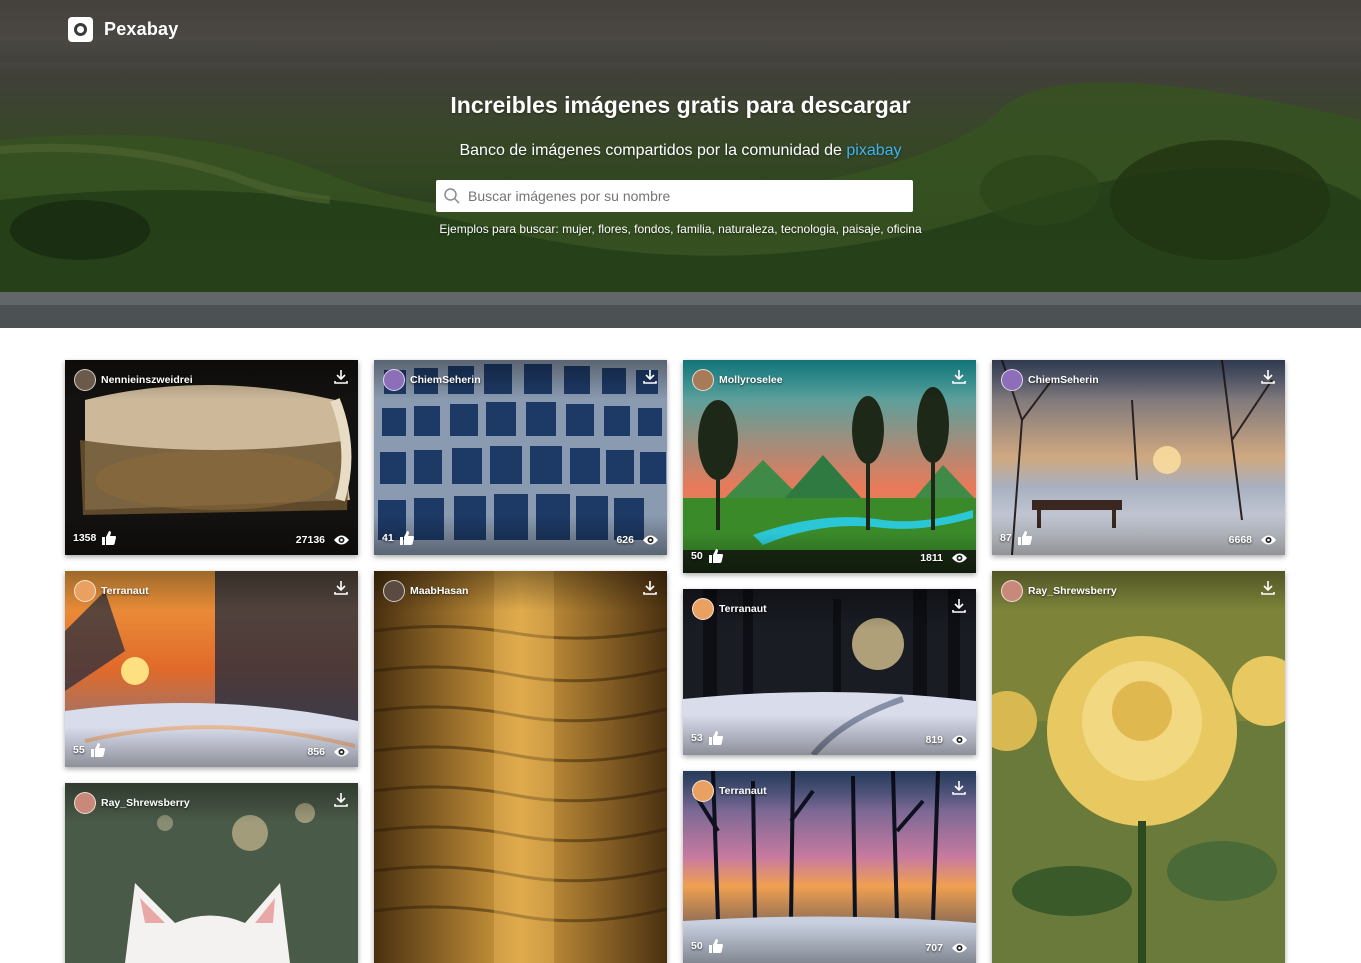 The image size is (1361, 963). I want to click on card-username: Ray_Shrewsberry, so click(1072, 591).